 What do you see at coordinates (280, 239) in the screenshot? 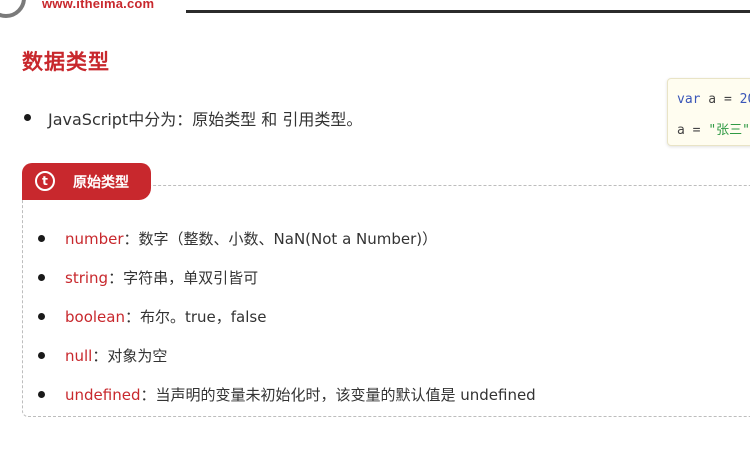
I see `type-description: ：数字（整数、小数、NaN(Not a Number)）` at bounding box center [280, 239].